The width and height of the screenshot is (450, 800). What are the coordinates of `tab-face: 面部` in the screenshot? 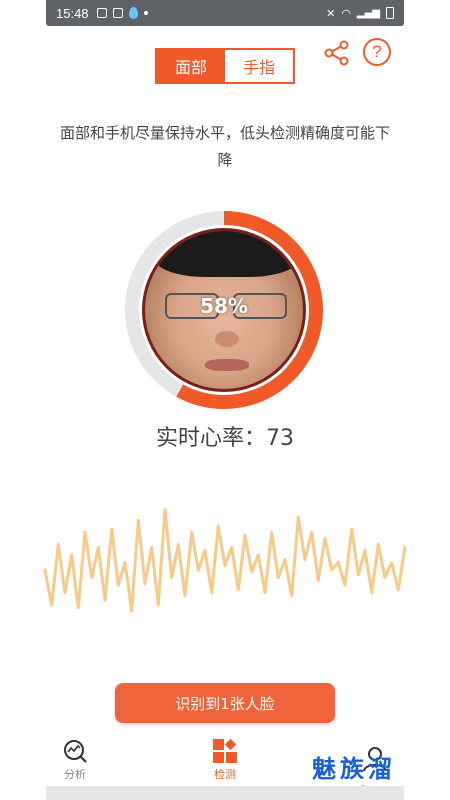 It's located at (191, 66).